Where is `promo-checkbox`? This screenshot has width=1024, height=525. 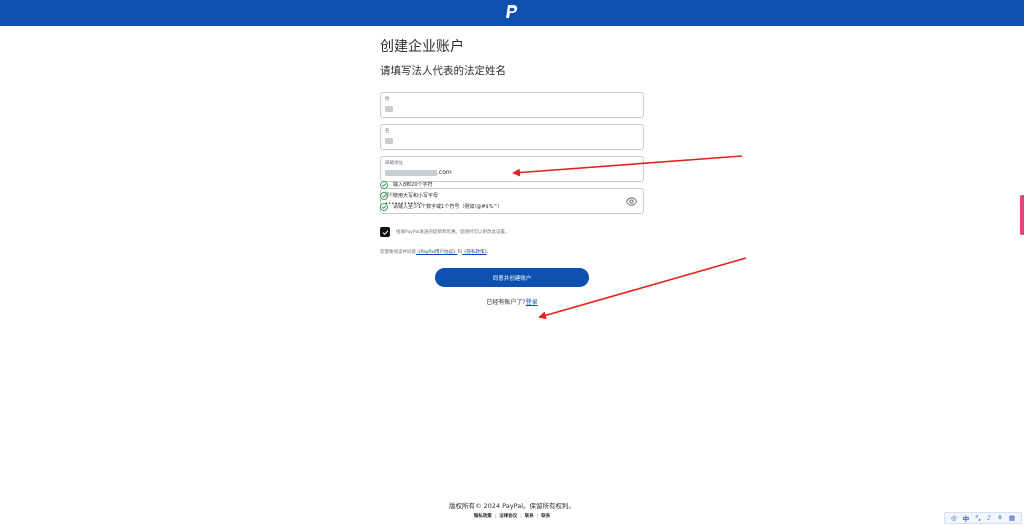
promo-checkbox is located at coordinates (385, 232).